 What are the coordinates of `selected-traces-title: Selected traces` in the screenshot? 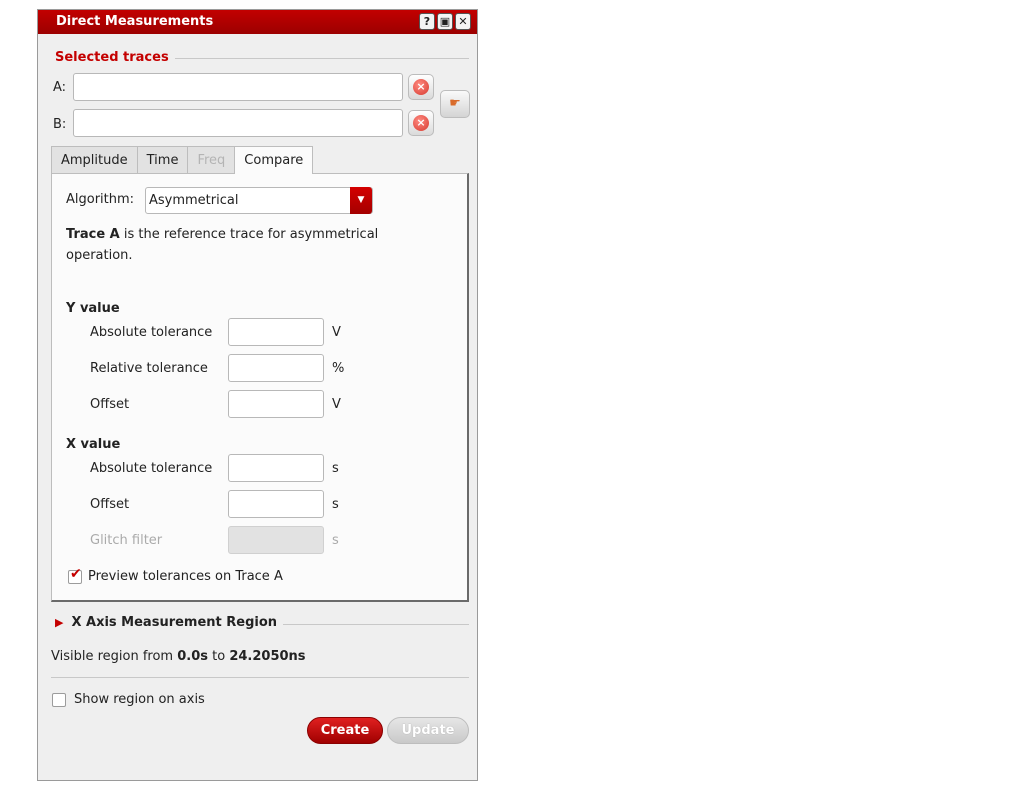 It's located at (115, 57).